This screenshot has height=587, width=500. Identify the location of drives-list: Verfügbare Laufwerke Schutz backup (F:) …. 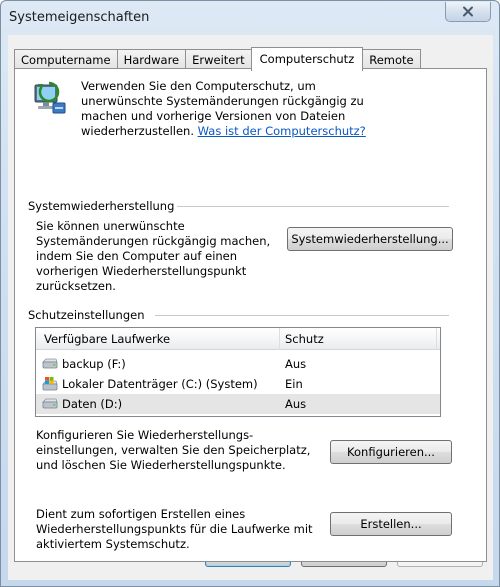
(238, 372).